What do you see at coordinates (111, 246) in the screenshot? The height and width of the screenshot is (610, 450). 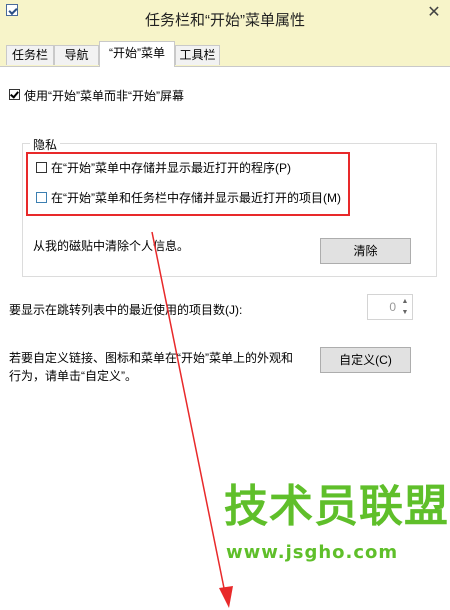 I see `clear-info-text: 从我的磁贴中清除个人信息。` at bounding box center [111, 246].